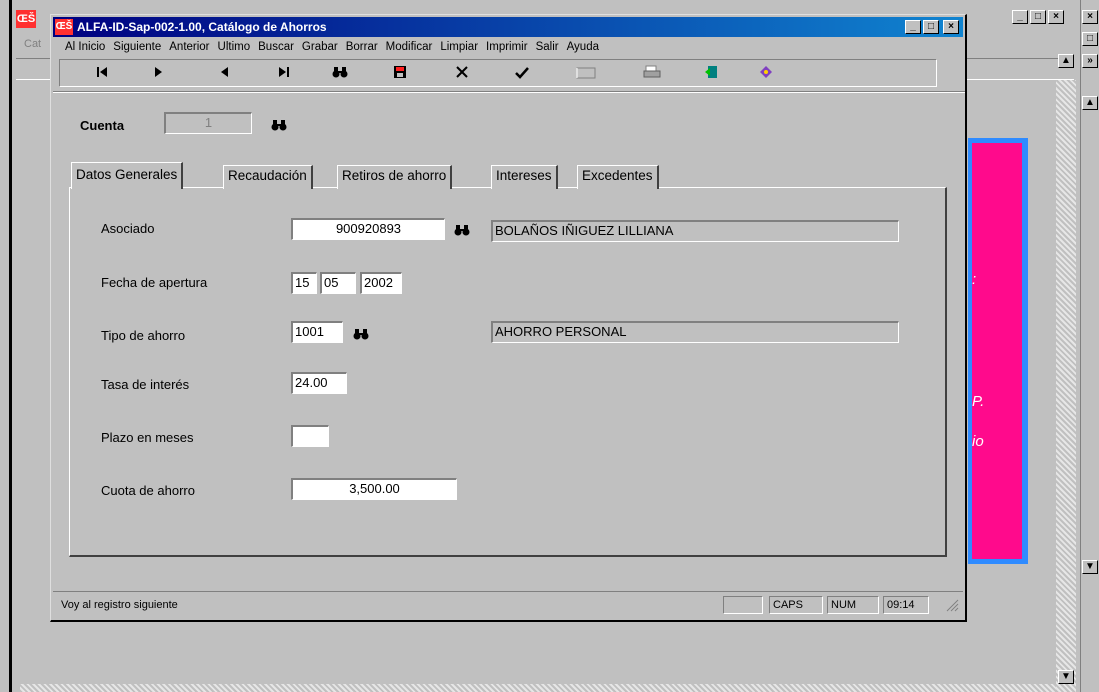 The height and width of the screenshot is (692, 1099). I want to click on modify-check-icon, so click(522, 73).